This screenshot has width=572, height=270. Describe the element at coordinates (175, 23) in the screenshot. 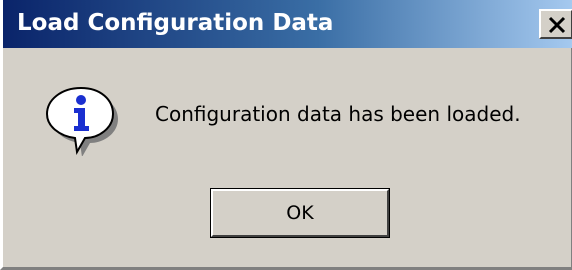

I see `window-title: Load Configuration Data` at that location.